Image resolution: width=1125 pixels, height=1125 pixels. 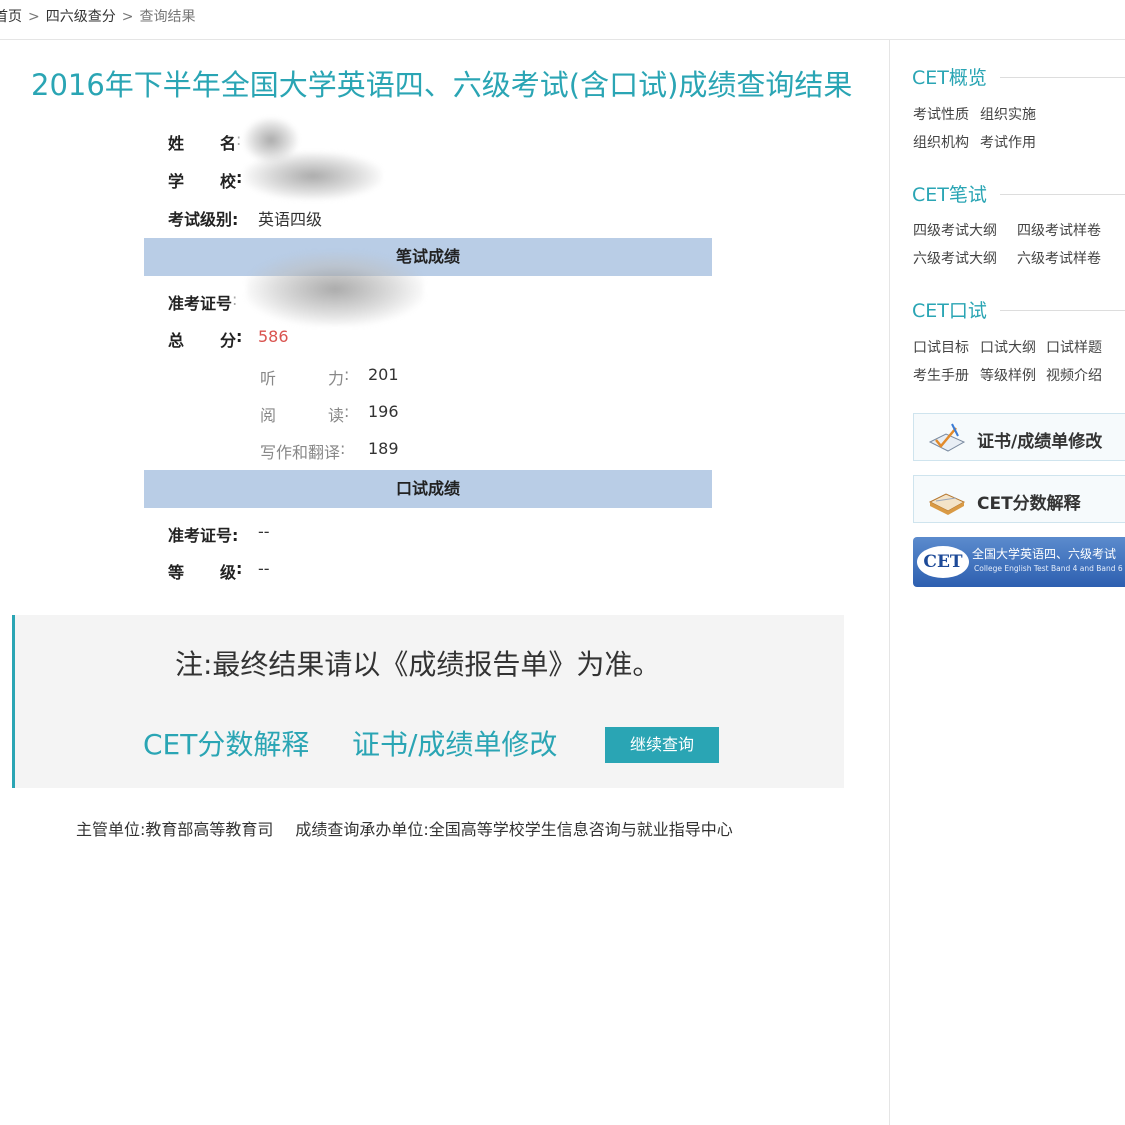 What do you see at coordinates (1074, 375) in the screenshot?
I see `sidebar-link-video: 视频介绍` at bounding box center [1074, 375].